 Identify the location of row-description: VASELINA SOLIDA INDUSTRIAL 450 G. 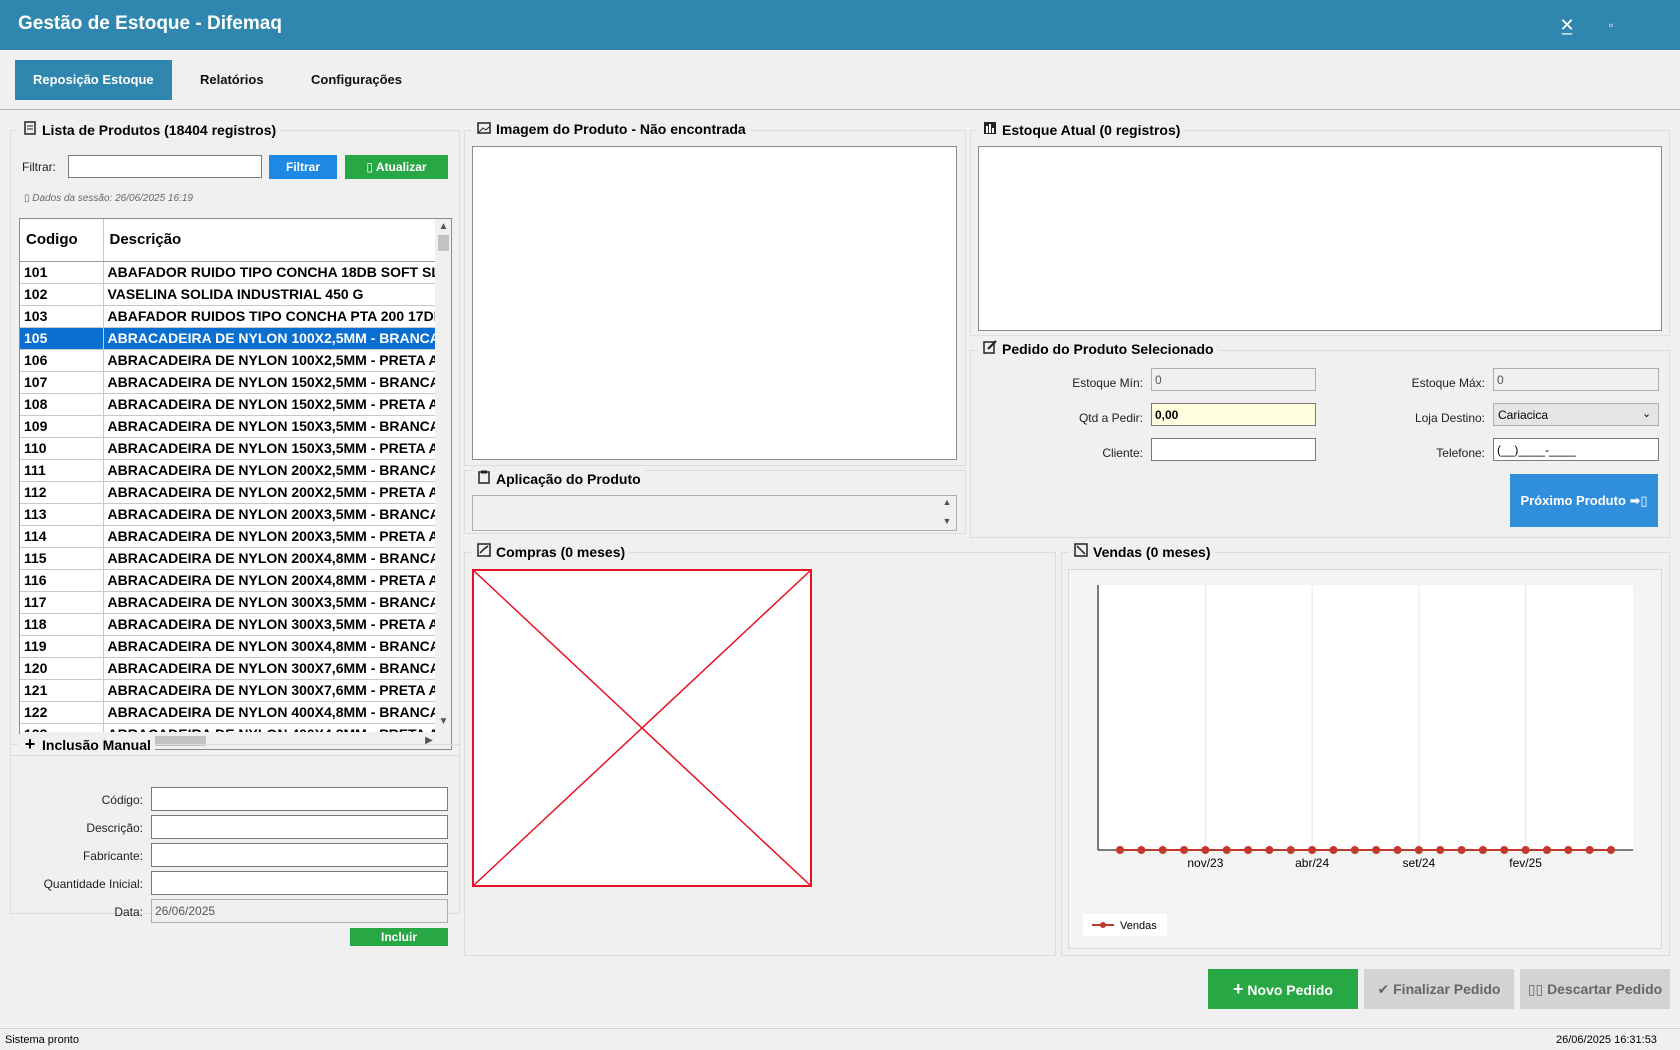
(269, 294).